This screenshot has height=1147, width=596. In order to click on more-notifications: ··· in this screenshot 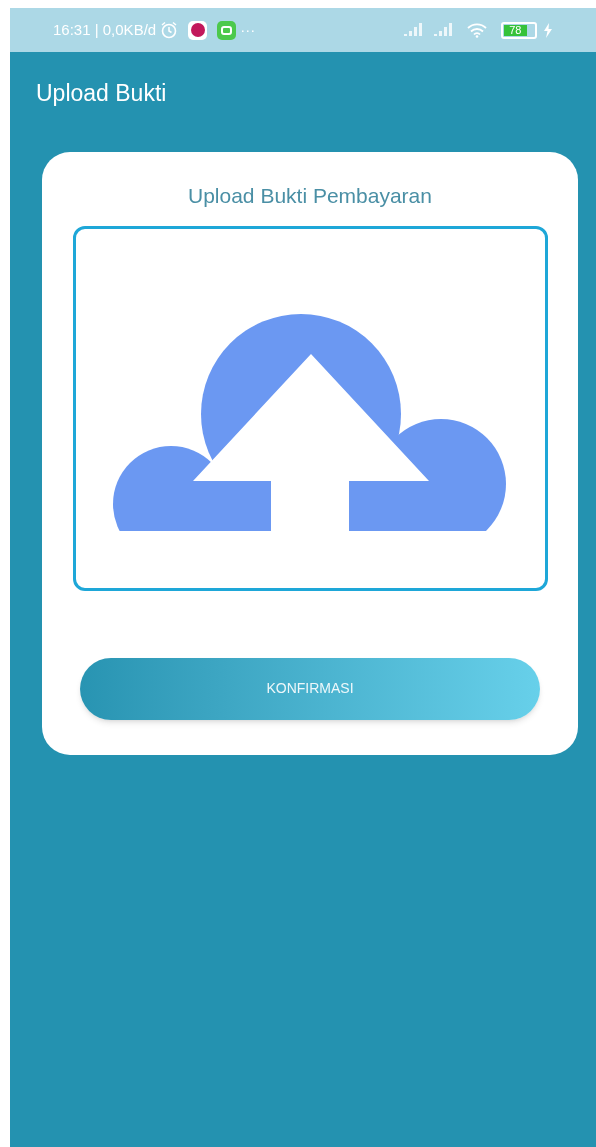, I will do `click(248, 29)`.